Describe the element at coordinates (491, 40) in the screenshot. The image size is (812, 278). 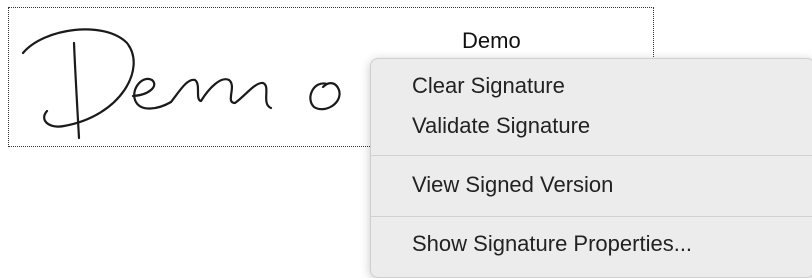
I see `signer-name-label: Demo` at that location.